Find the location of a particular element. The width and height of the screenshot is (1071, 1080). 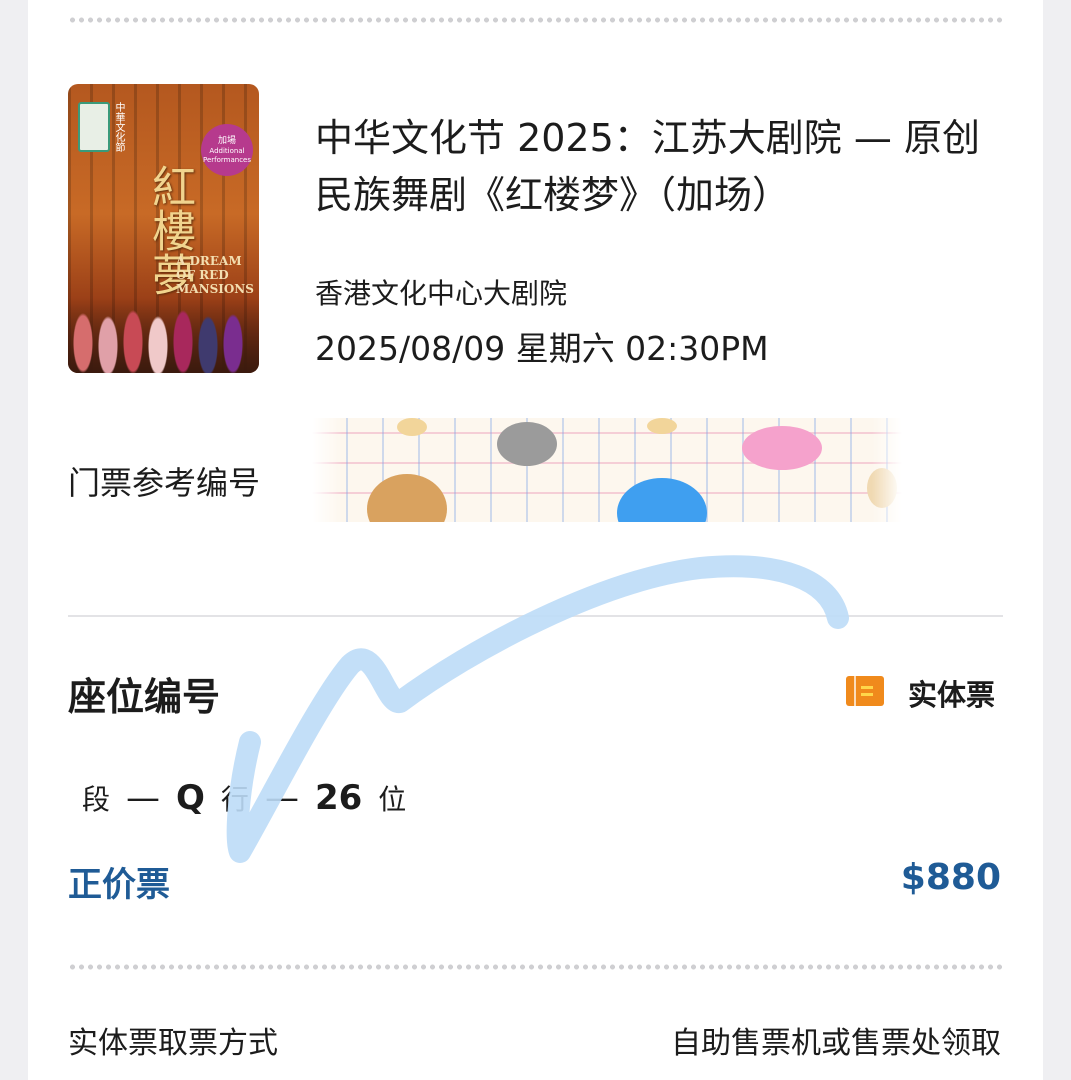

poster-badge: 加場 Additional Performances is located at coordinates (227, 150).